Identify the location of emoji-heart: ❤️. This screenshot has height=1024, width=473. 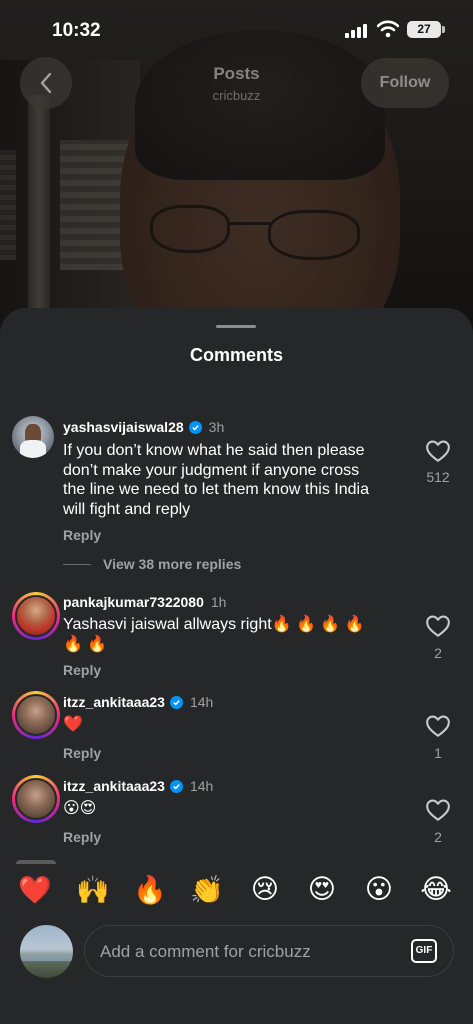
(35, 890).